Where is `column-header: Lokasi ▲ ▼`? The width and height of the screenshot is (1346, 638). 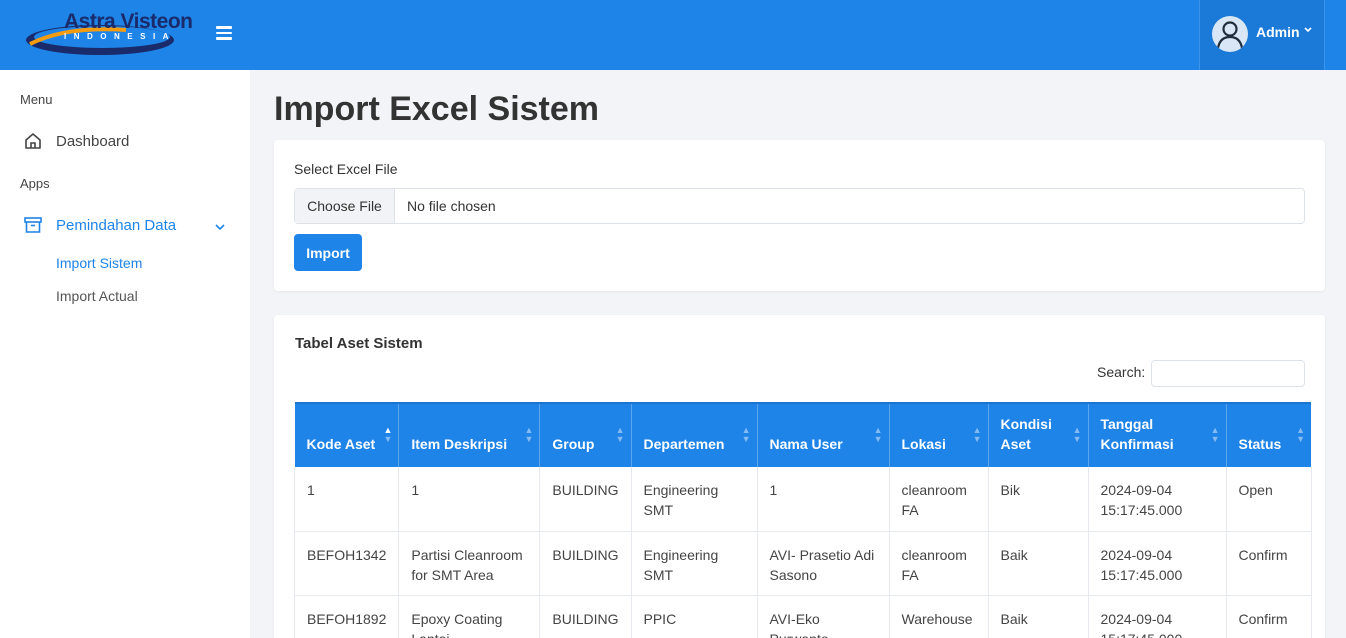 column-header: Lokasi ▲ ▼ is located at coordinates (939, 434).